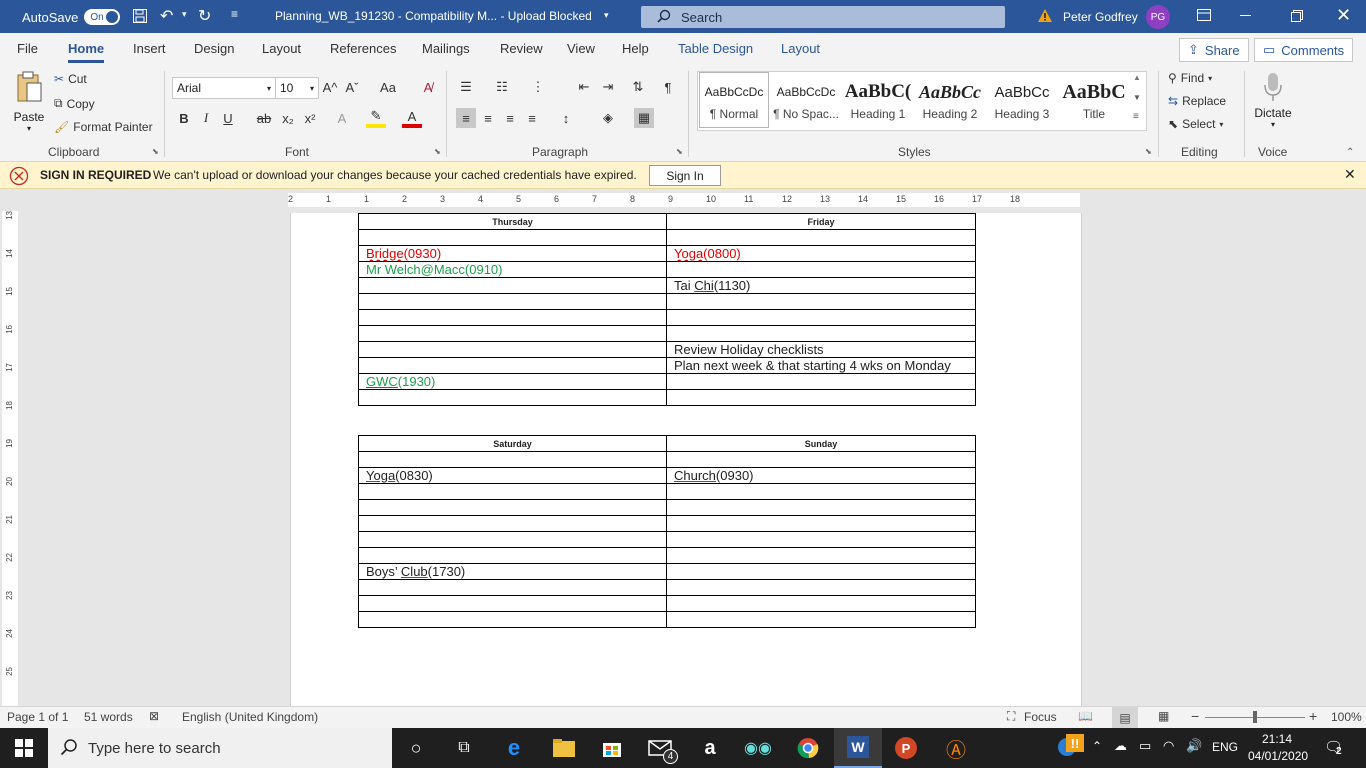 The height and width of the screenshot is (768, 1366). Describe the element at coordinates (821, 349) in the screenshot. I see `table-cell: Review Holiday checklists` at that location.